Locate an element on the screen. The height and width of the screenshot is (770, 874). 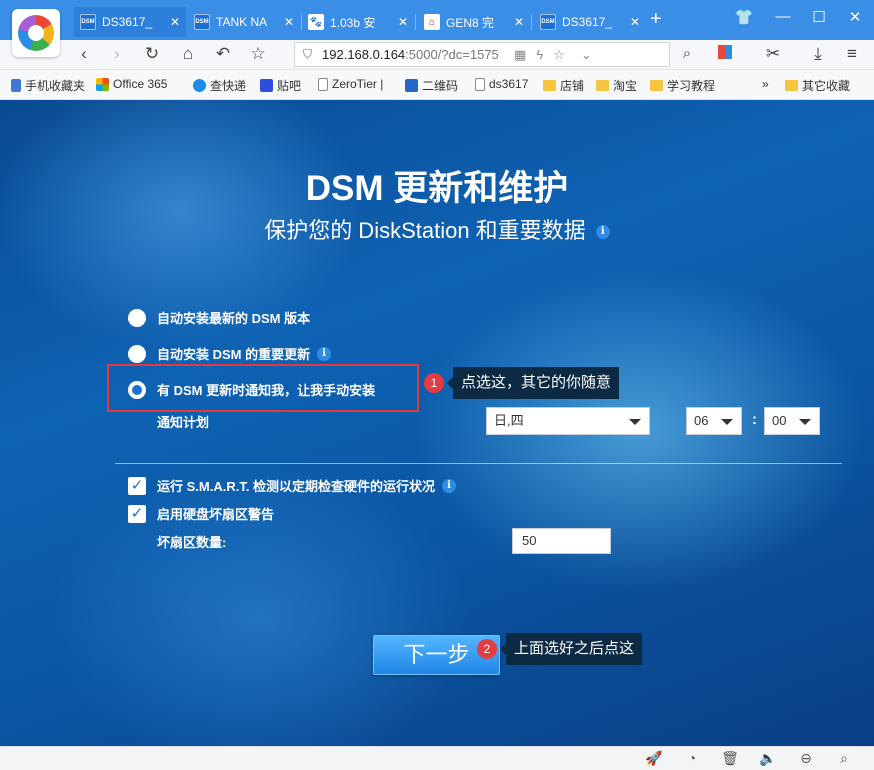
radio-auto-install-important is located at coordinates (137, 353).